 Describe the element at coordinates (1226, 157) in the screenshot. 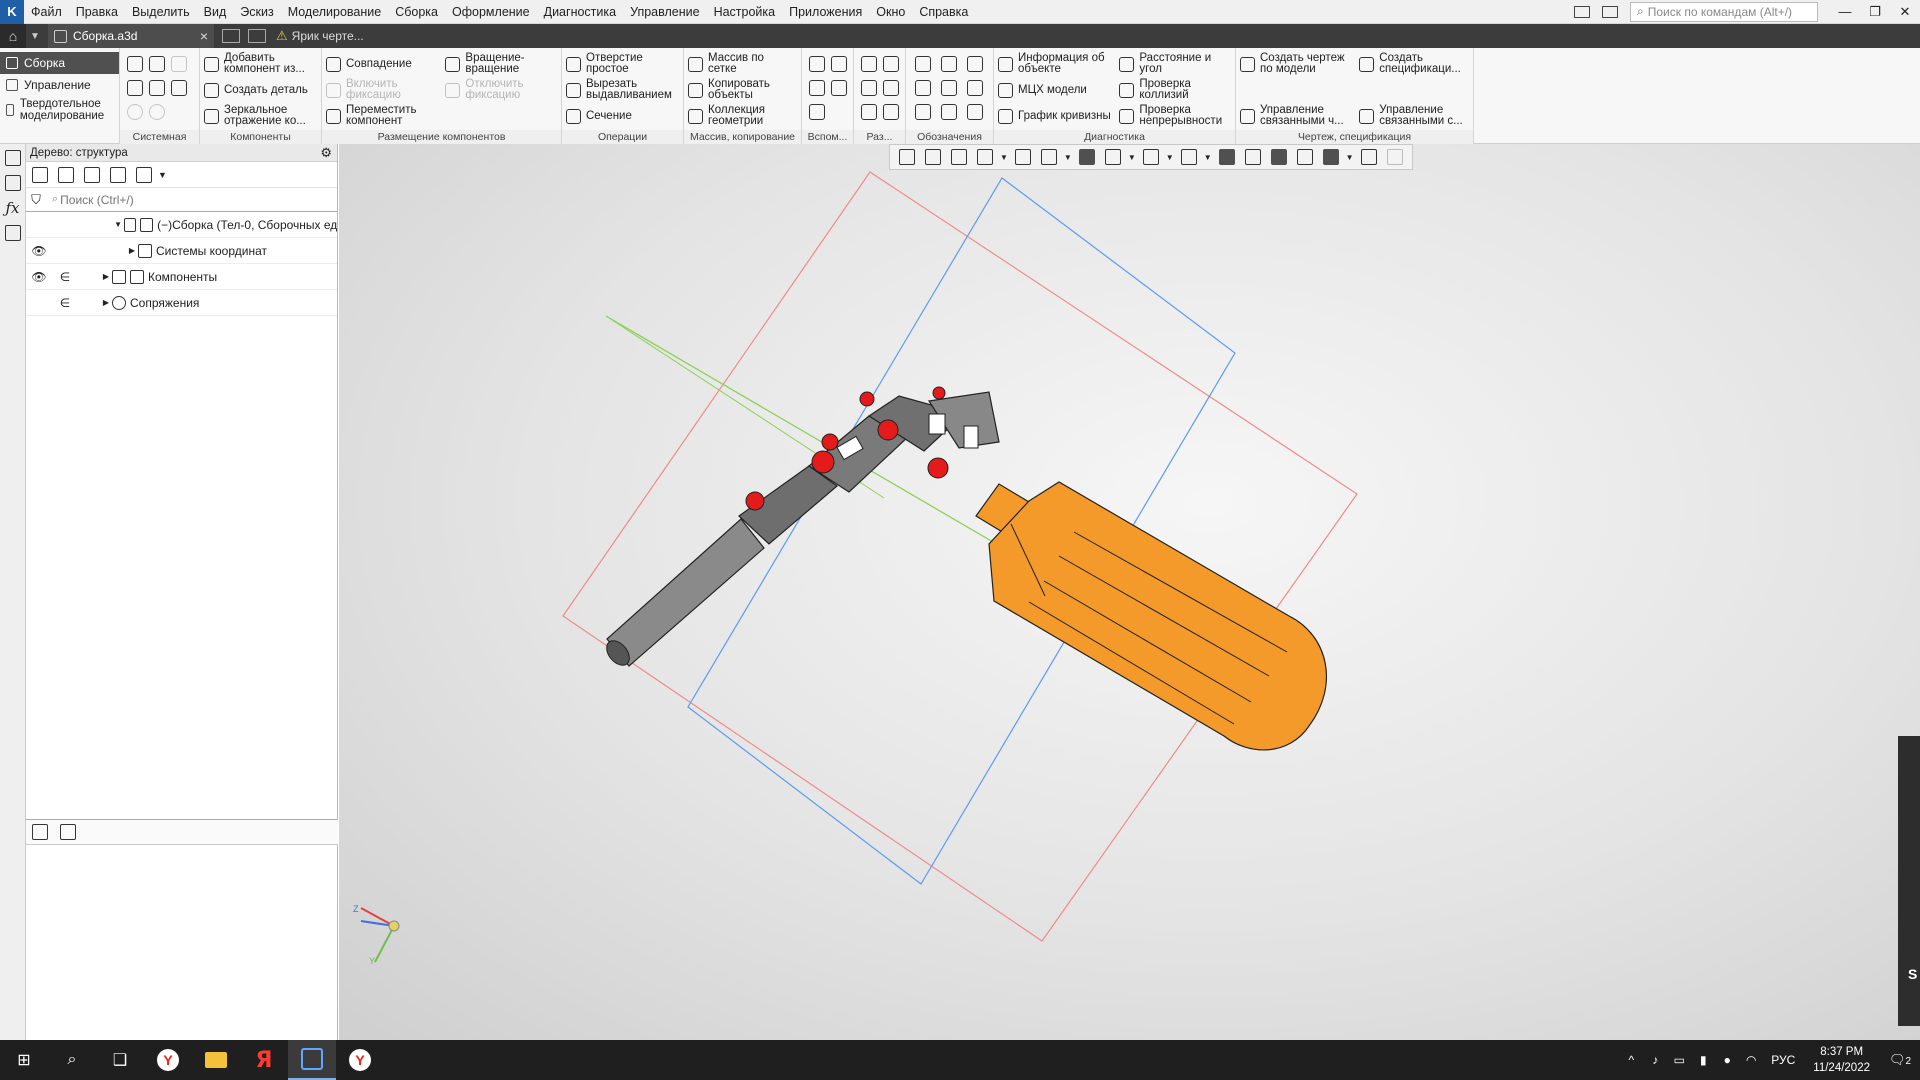

I see `filter-objects-icon` at that location.